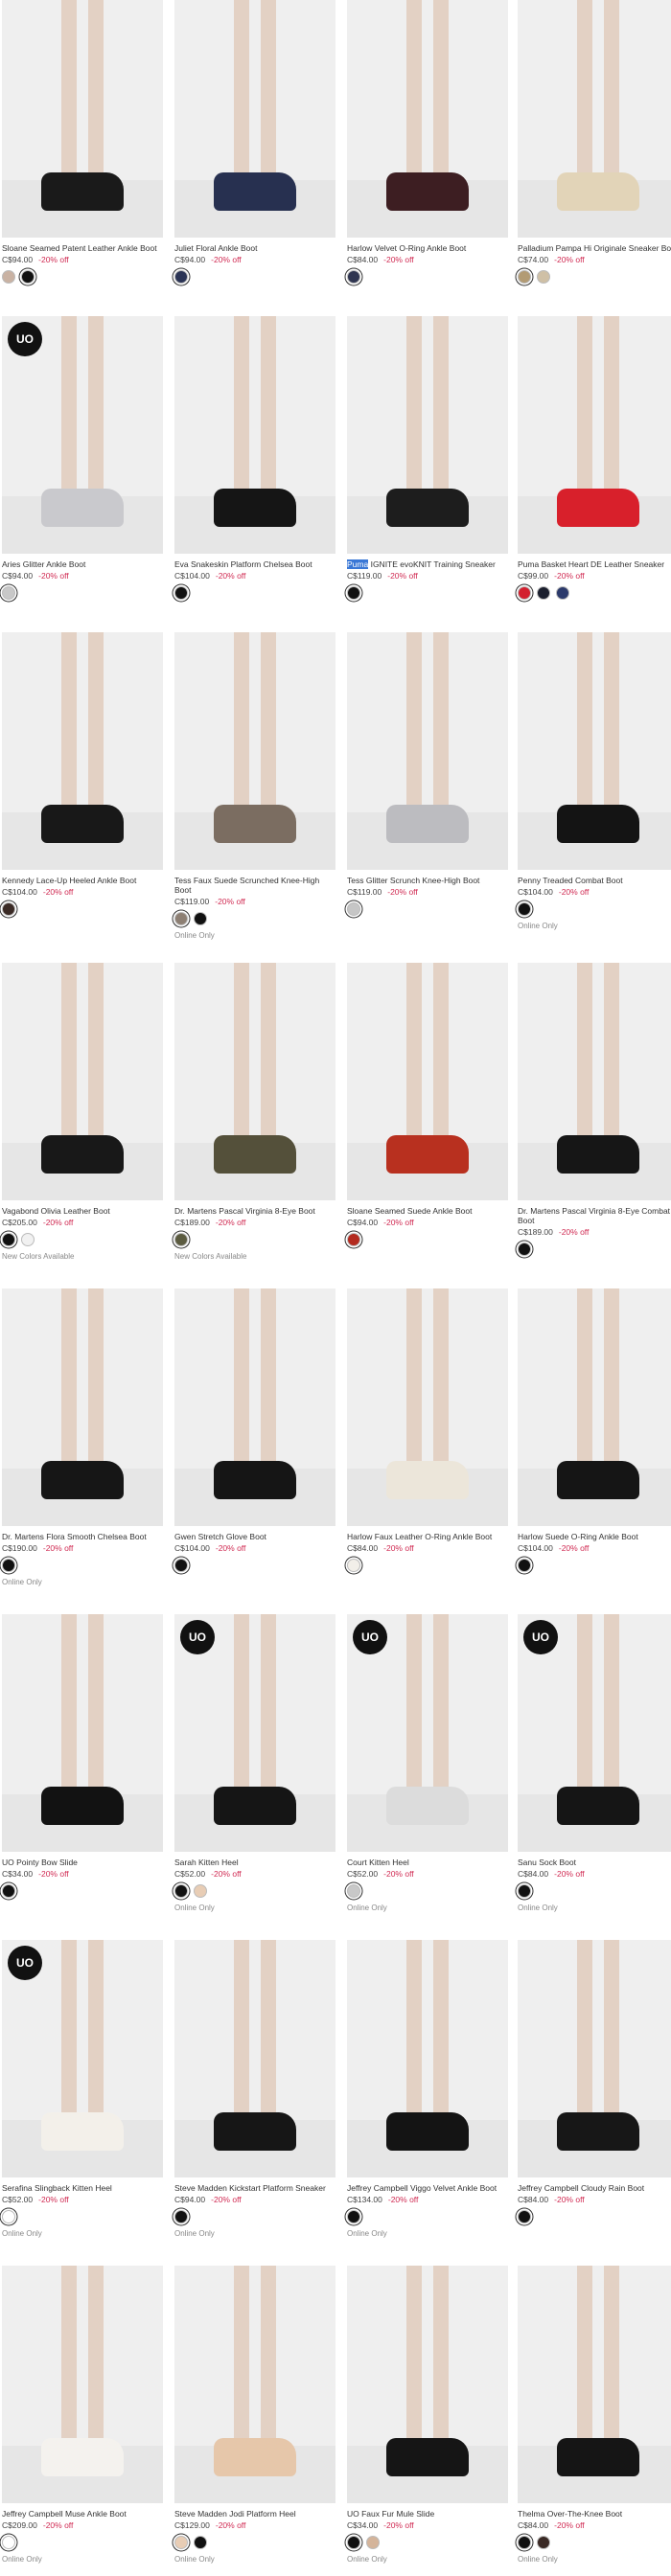 Image resolution: width=671 pixels, height=2576 pixels. What do you see at coordinates (427, 1537) in the screenshot?
I see `product-name: Harlow Faux Leather O-Ring Ankle Boot` at bounding box center [427, 1537].